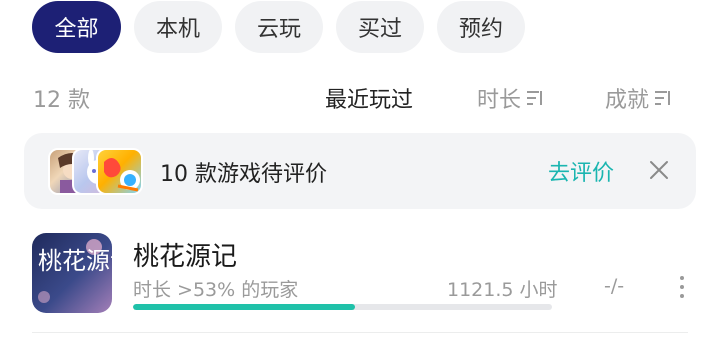 This screenshot has height=350, width=720. Describe the element at coordinates (75, 261) in the screenshot. I see `game-icon-text: 桃花源记` at that location.